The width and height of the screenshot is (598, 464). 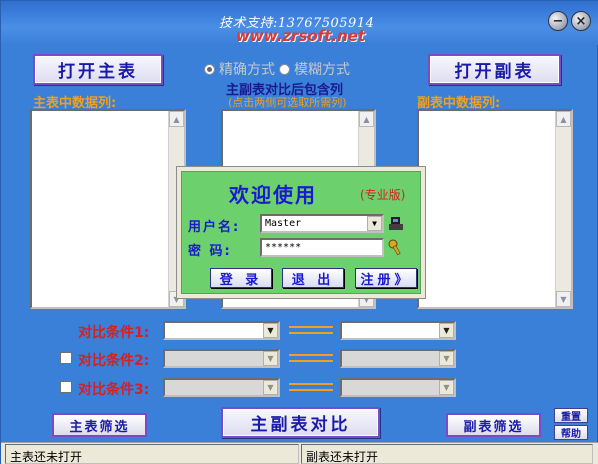 I want to click on username-label: 用户名:, so click(x=214, y=227).